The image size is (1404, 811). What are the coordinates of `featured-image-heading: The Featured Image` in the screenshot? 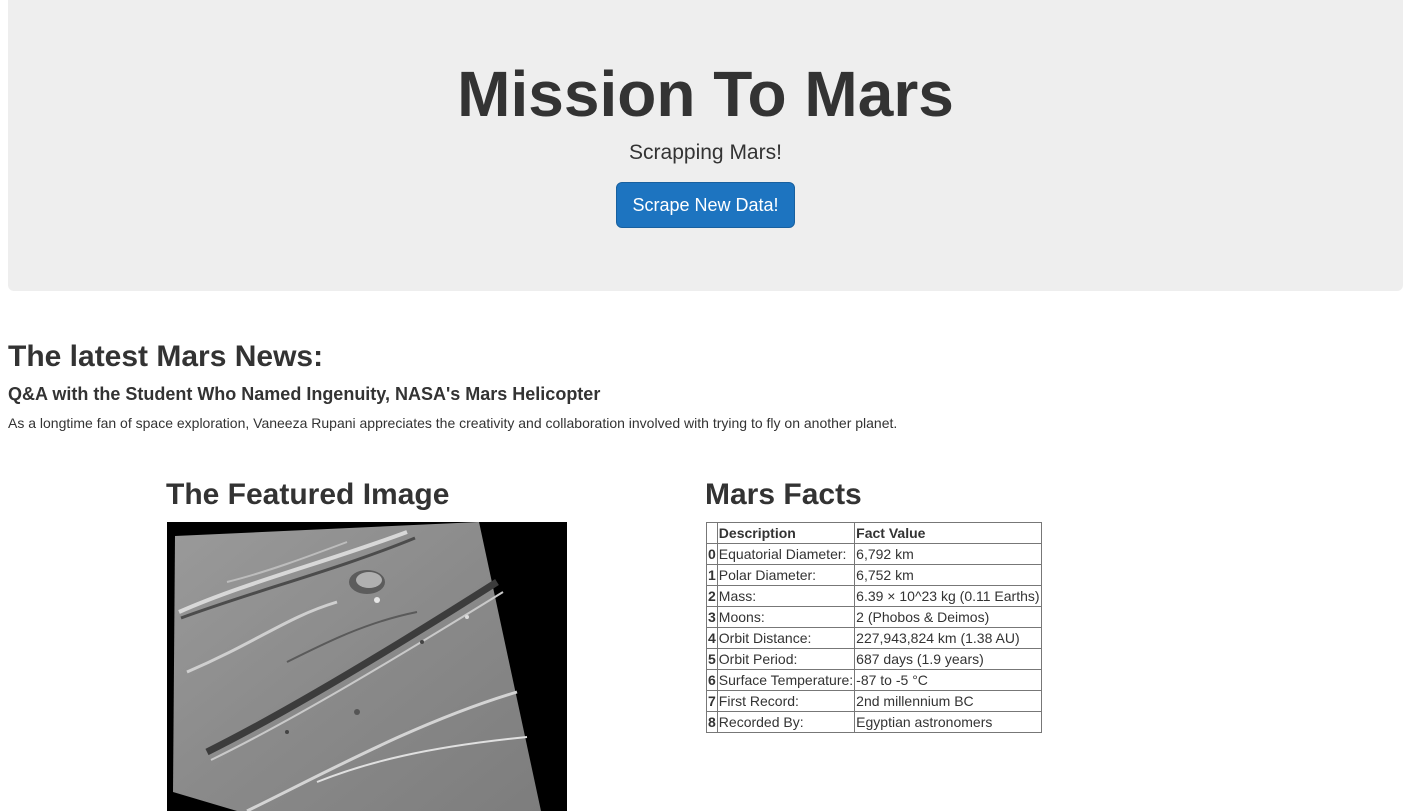 It's located at (308, 494).